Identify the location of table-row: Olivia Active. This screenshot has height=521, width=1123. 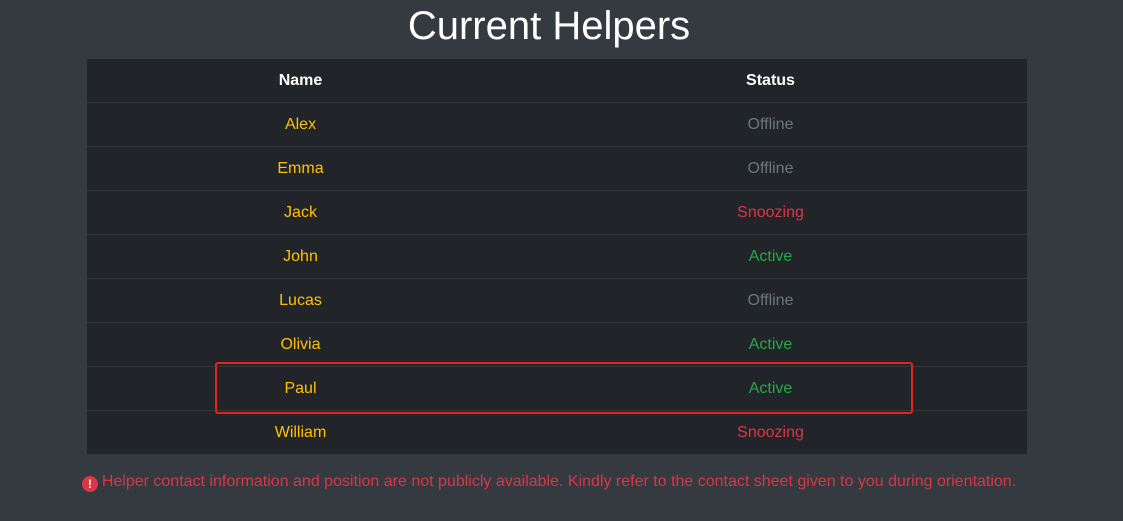
(557, 344).